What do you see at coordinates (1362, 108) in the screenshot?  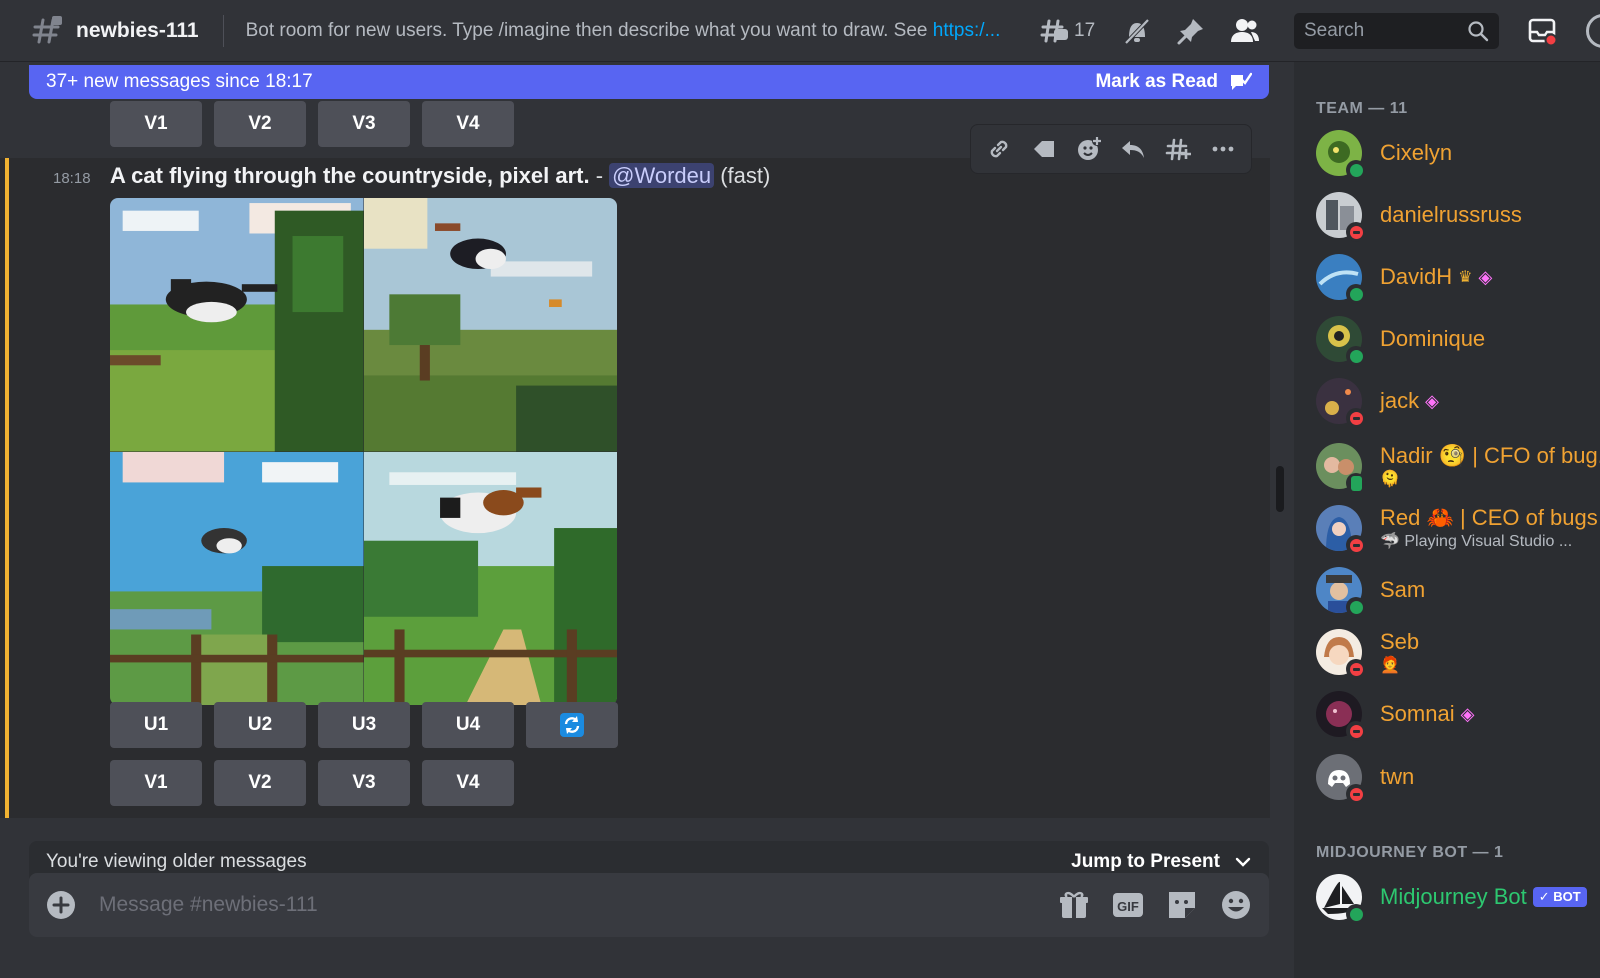 I see `team-section-header: TEAM — 11` at bounding box center [1362, 108].